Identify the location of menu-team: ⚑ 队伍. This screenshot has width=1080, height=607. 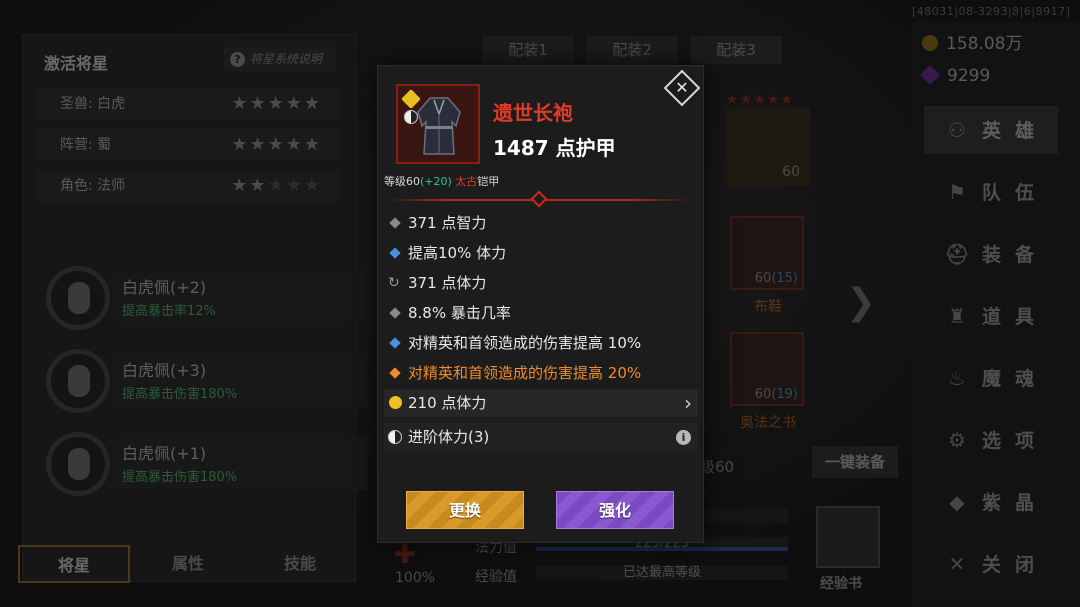
(991, 192).